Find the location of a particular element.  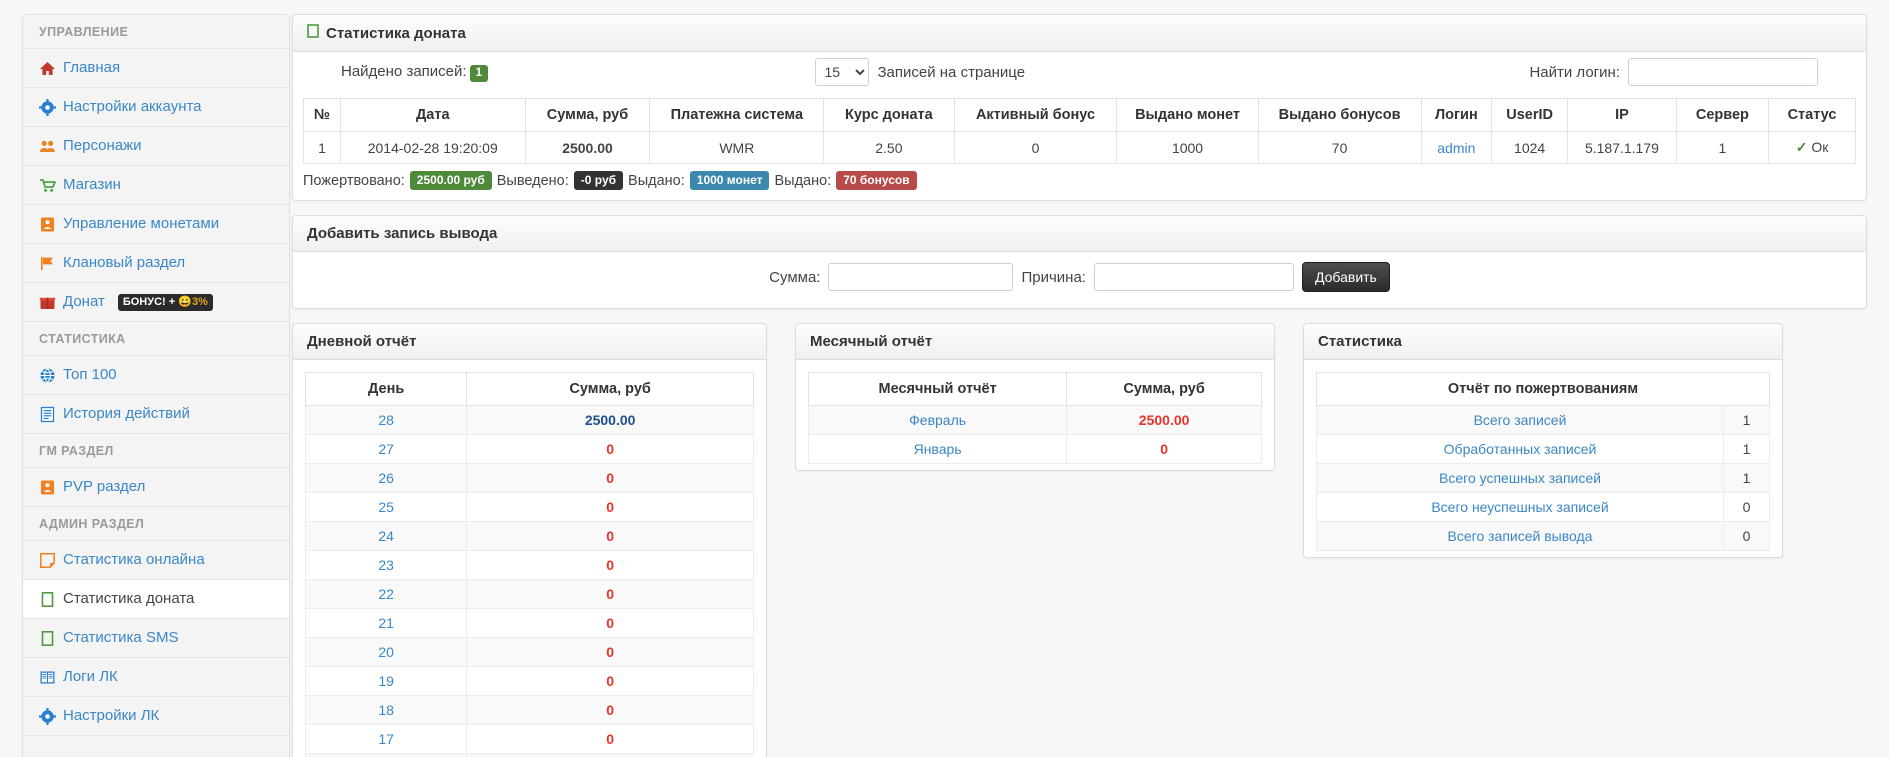

sidebar-item-label: Статистика онлайна is located at coordinates (134, 559).